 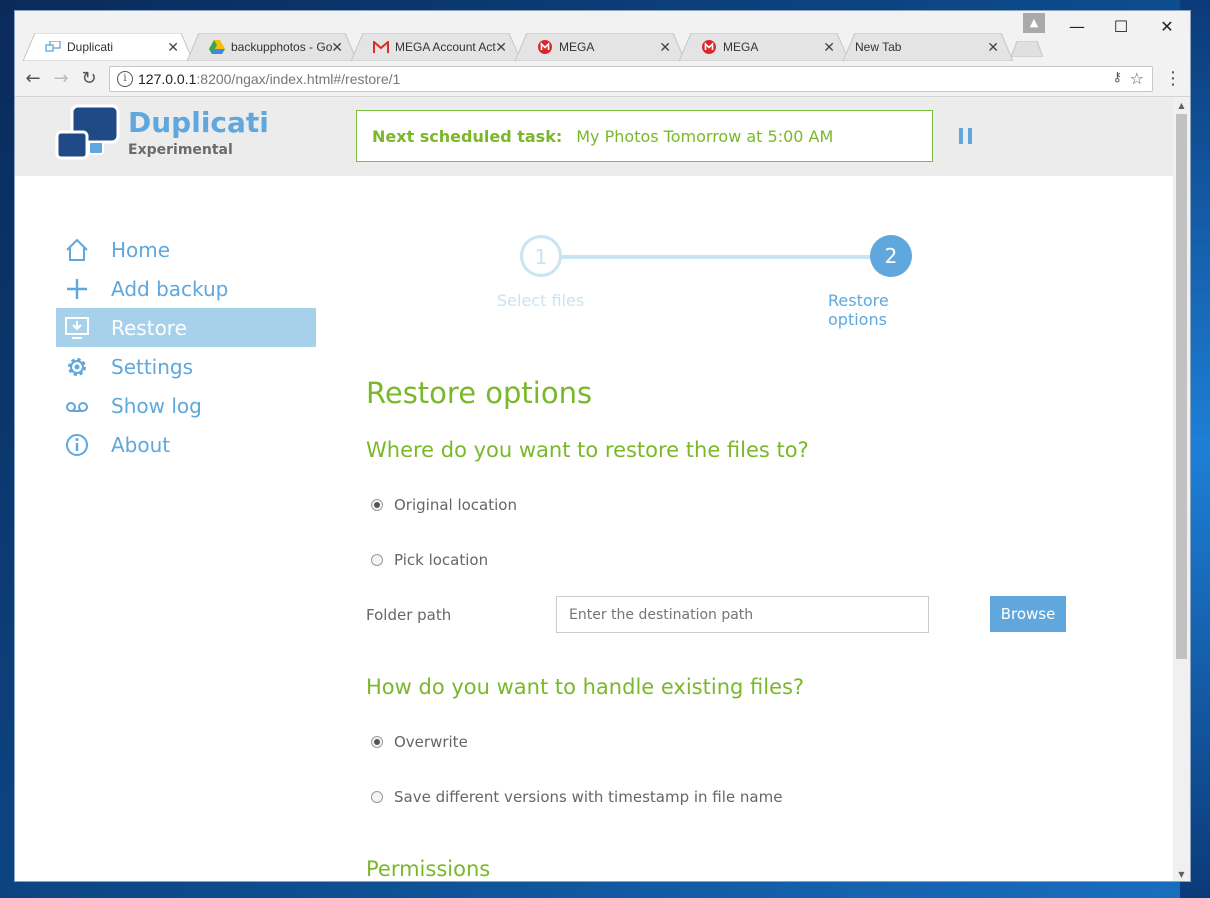 I want to click on key-icon: ⚷, so click(x=1117, y=77).